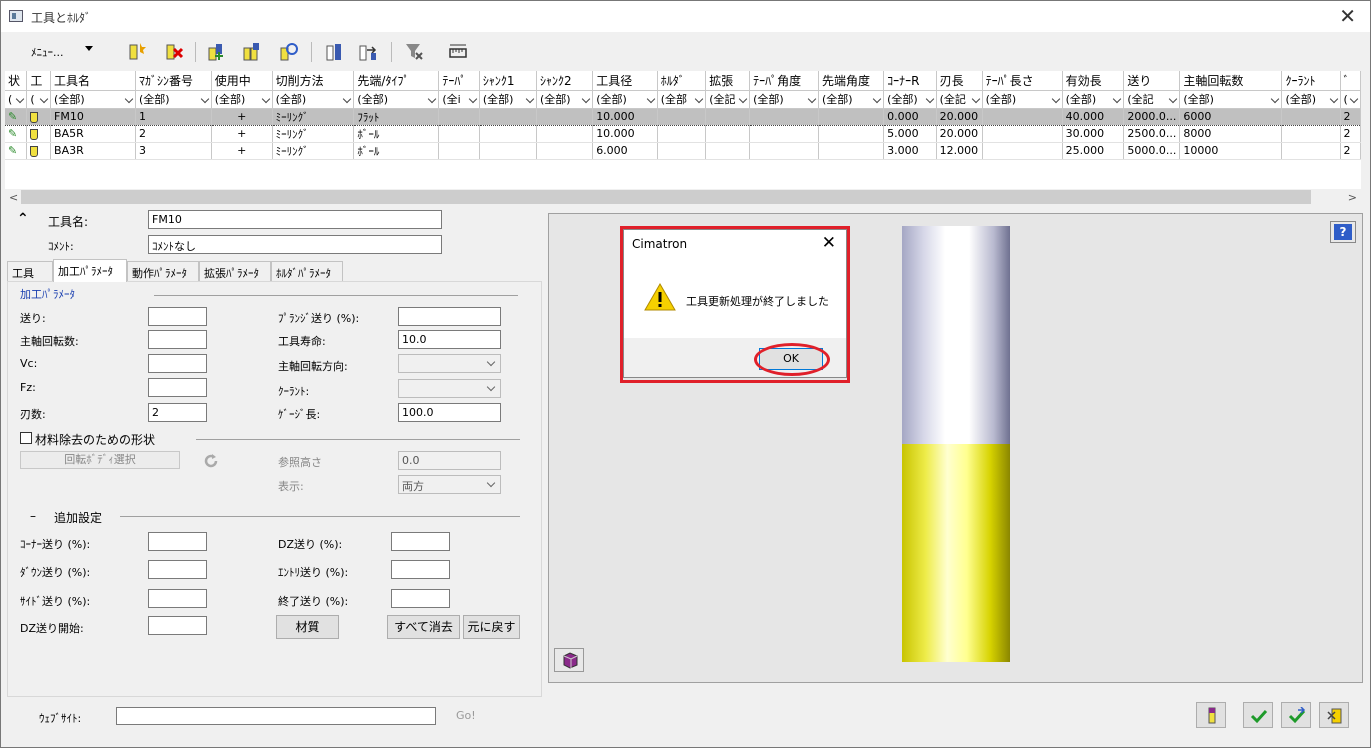 The image size is (1371, 748). What do you see at coordinates (1347, 16) in the screenshot?
I see `window-close-button: ✕` at bounding box center [1347, 16].